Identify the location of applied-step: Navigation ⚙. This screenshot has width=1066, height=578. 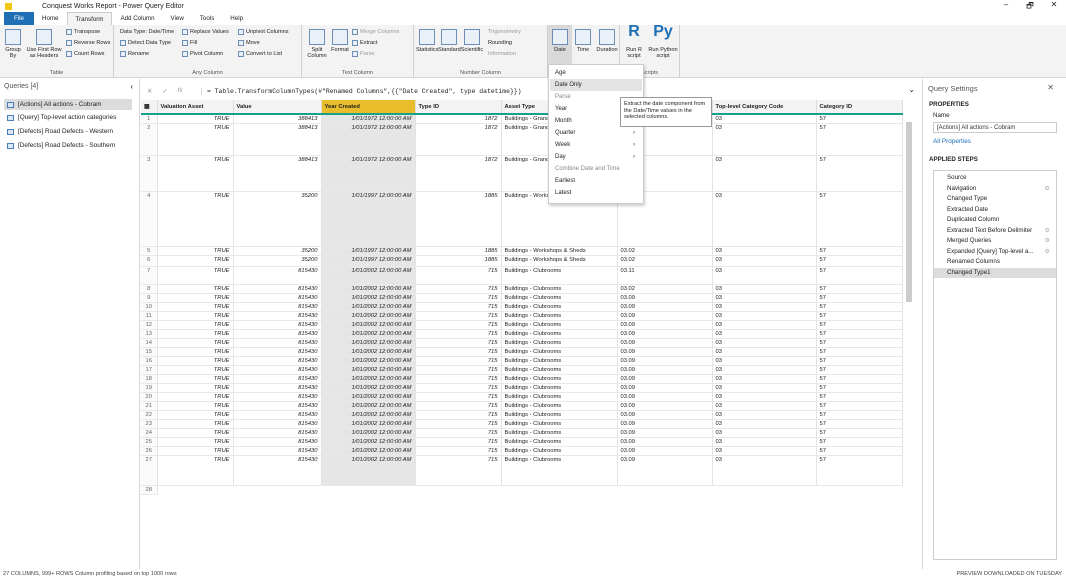
(995, 189).